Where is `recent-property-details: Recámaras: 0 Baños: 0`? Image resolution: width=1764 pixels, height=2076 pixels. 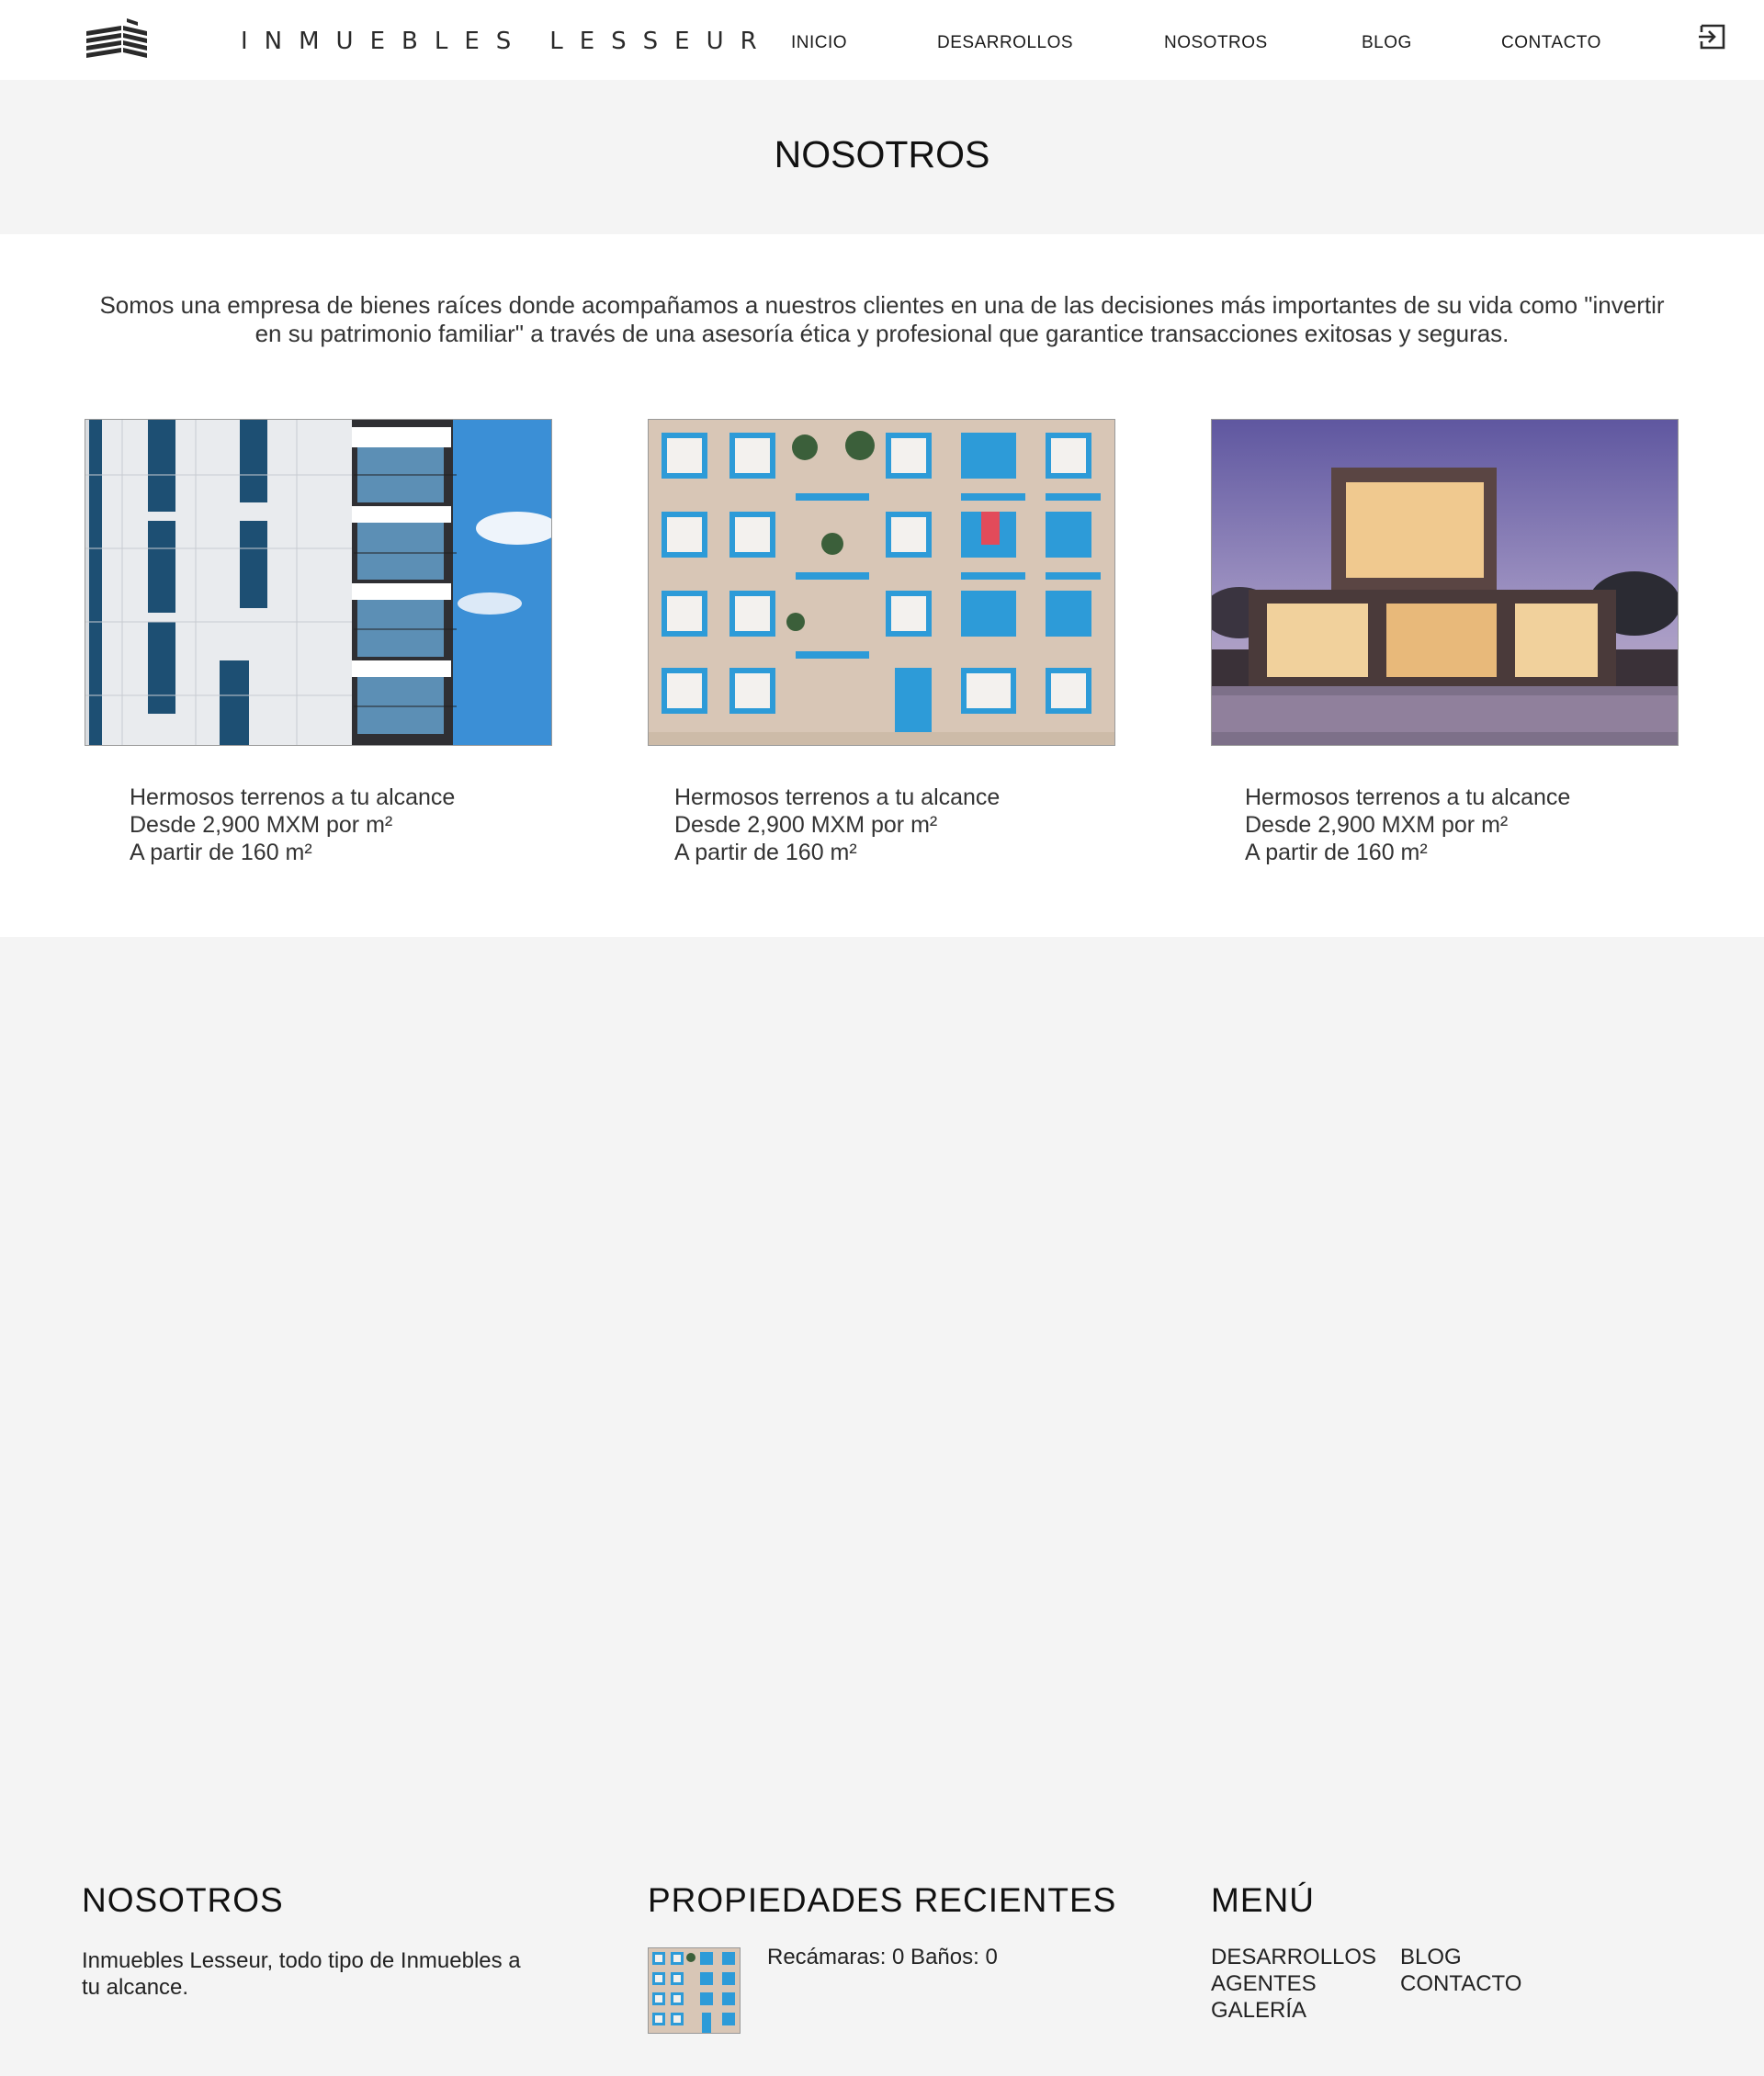
recent-property-details: Recámaras: 0 Baños: 0 is located at coordinates (882, 1957).